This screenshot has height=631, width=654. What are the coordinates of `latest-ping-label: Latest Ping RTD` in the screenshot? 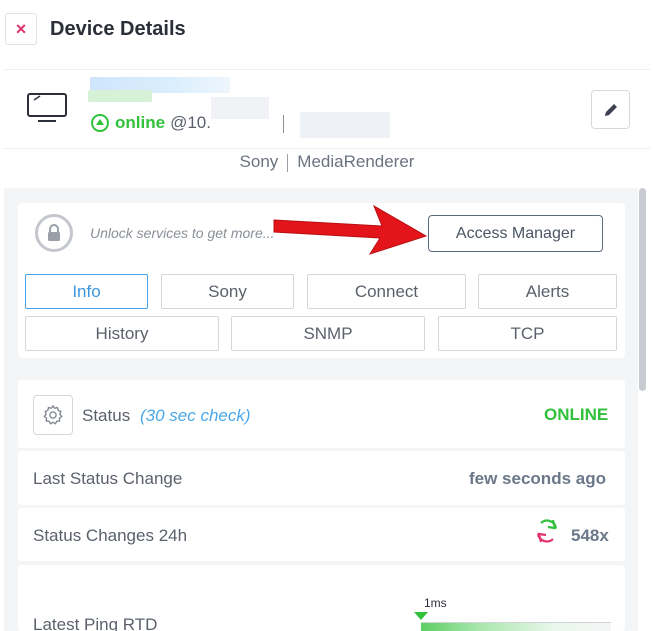 It's located at (95, 623).